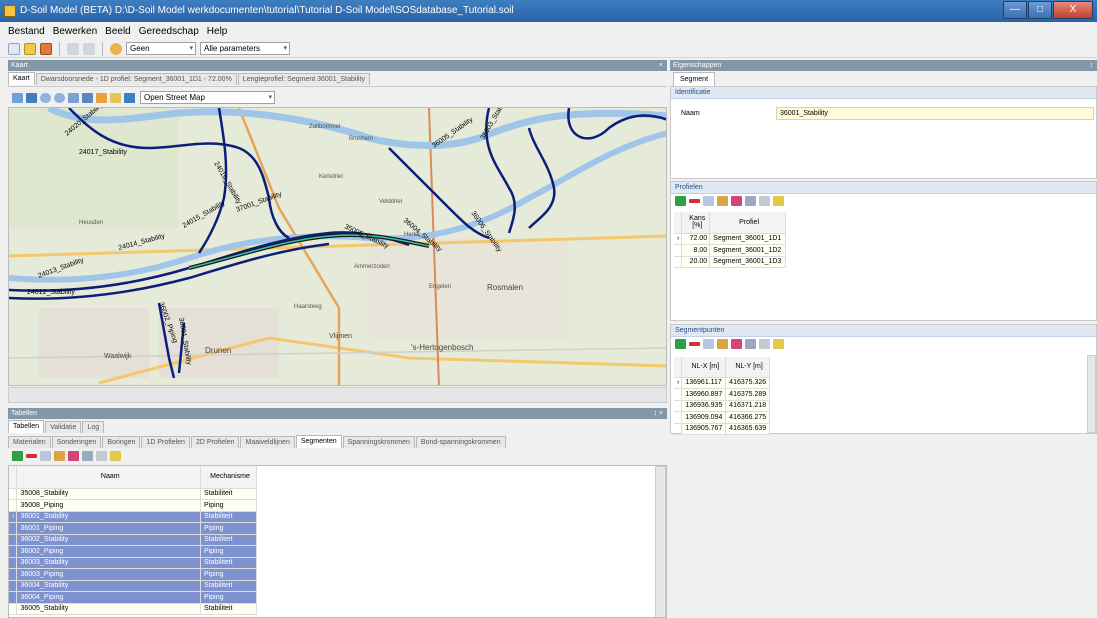  I want to click on map-tool-icon, so click(101, 97).